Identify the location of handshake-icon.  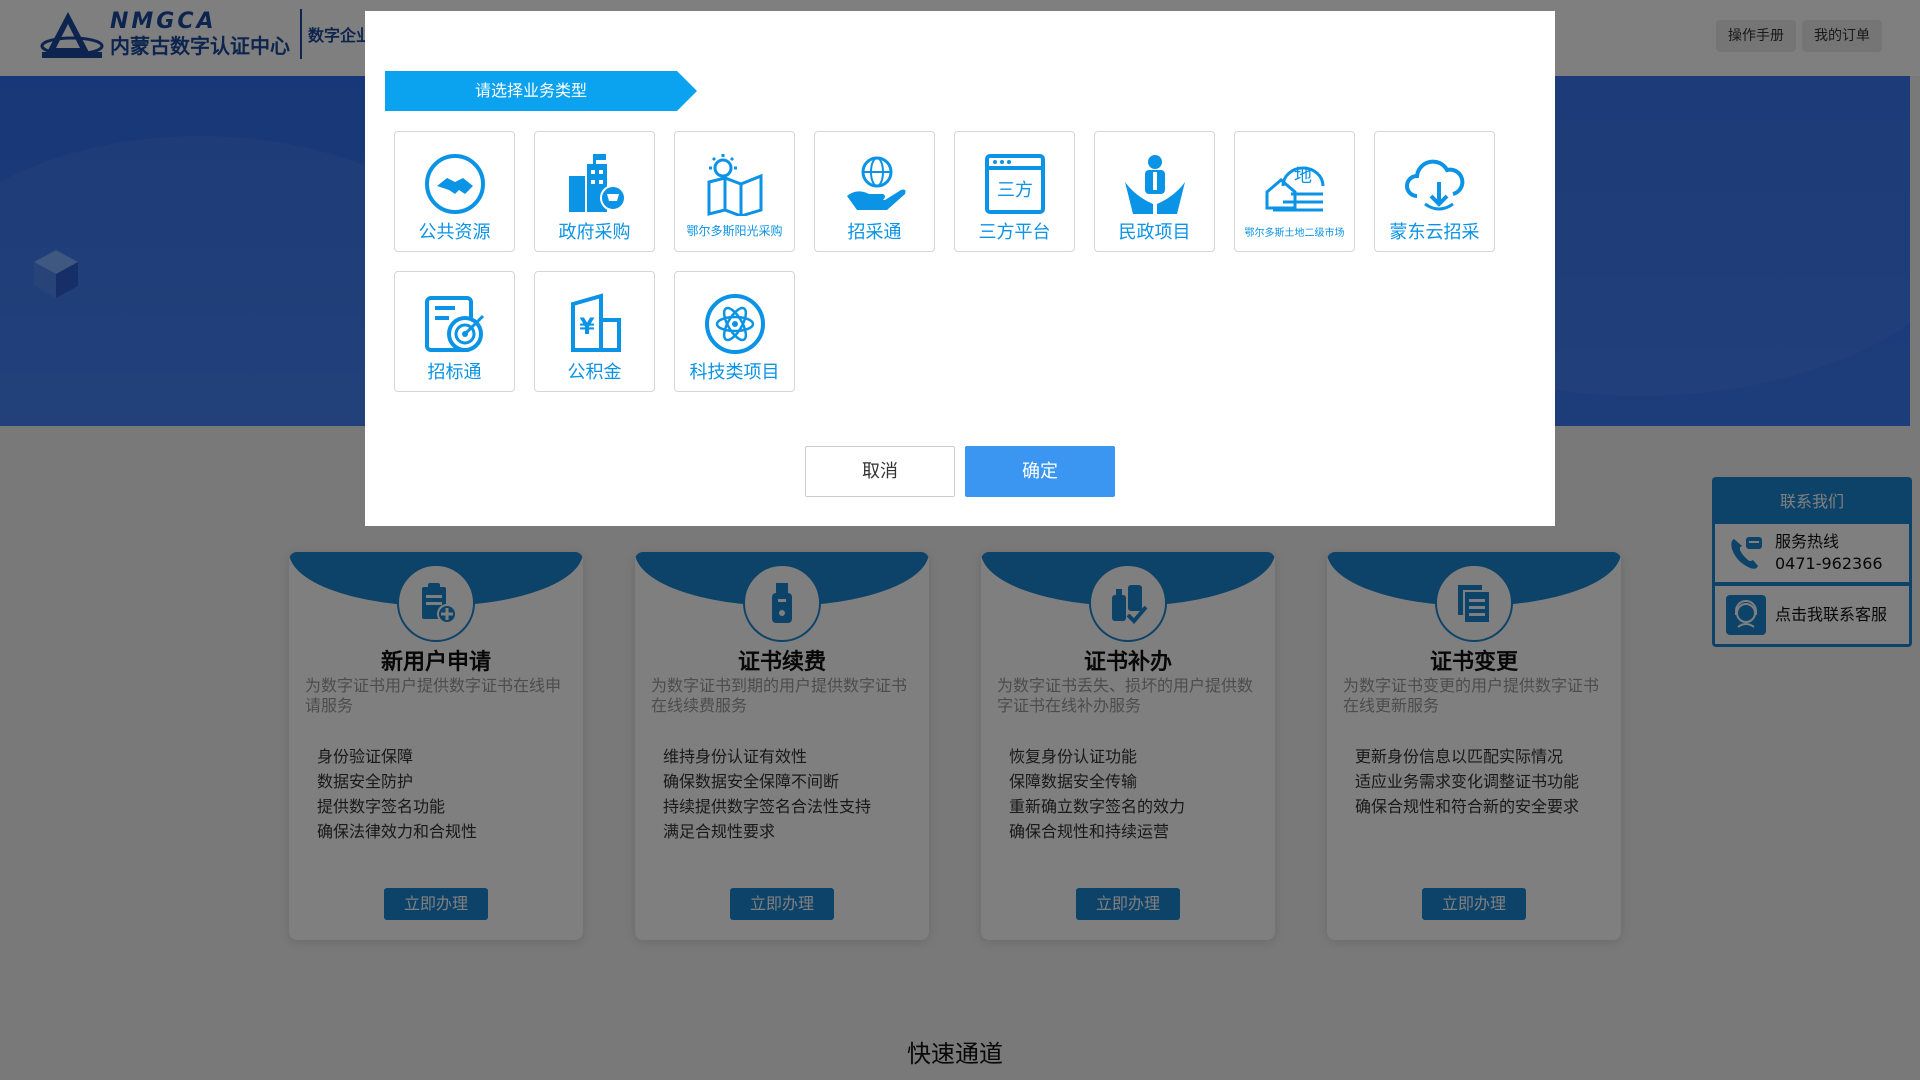
(455, 184).